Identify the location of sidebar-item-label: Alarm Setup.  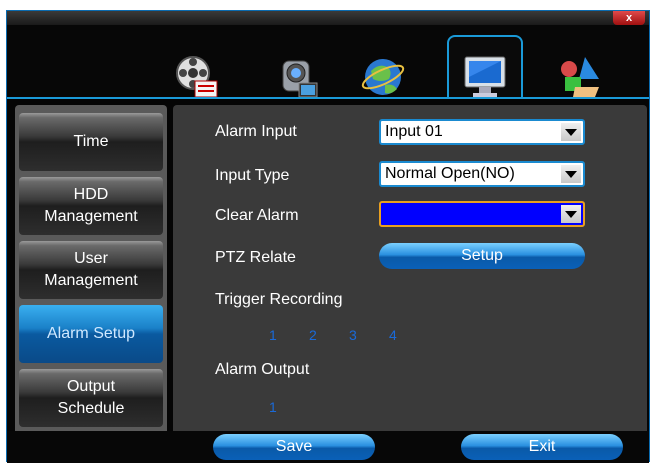
(91, 333).